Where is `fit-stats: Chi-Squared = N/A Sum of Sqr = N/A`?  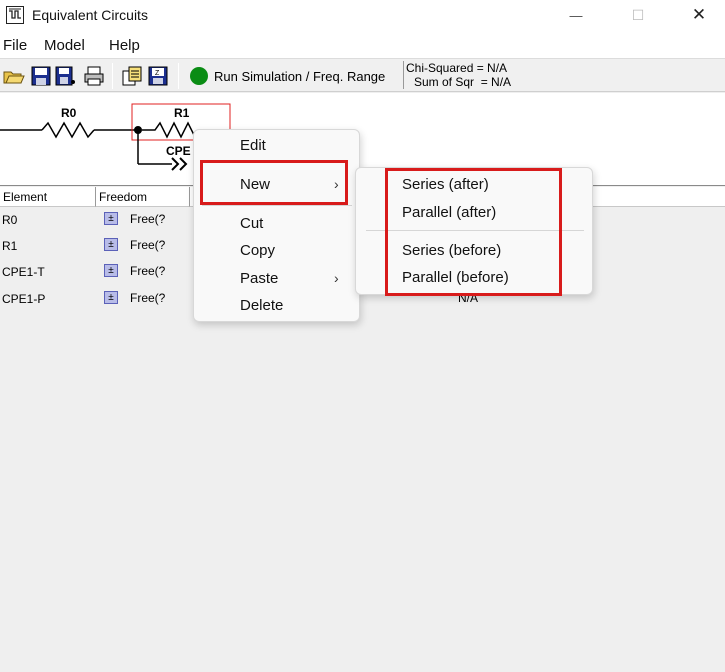
fit-stats: Chi-Squared = N/A Sum of Sqr = N/A is located at coordinates (457, 75).